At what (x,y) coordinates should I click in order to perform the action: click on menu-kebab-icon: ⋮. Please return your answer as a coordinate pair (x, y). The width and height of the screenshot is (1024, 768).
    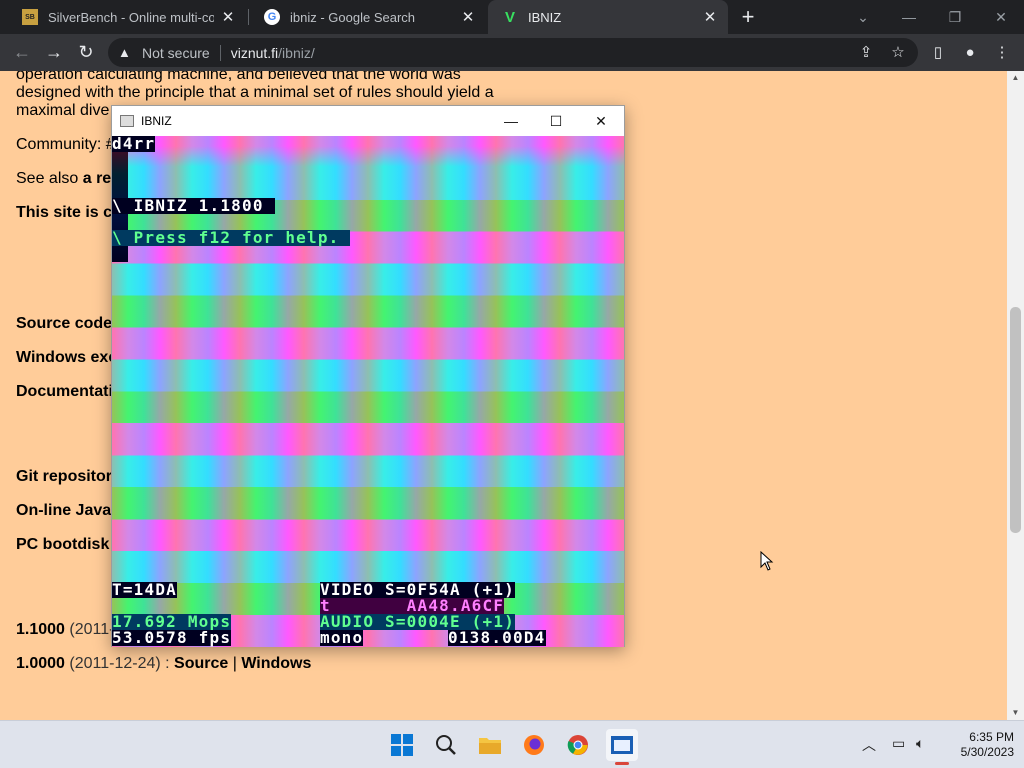
    Looking at the image, I should click on (1002, 52).